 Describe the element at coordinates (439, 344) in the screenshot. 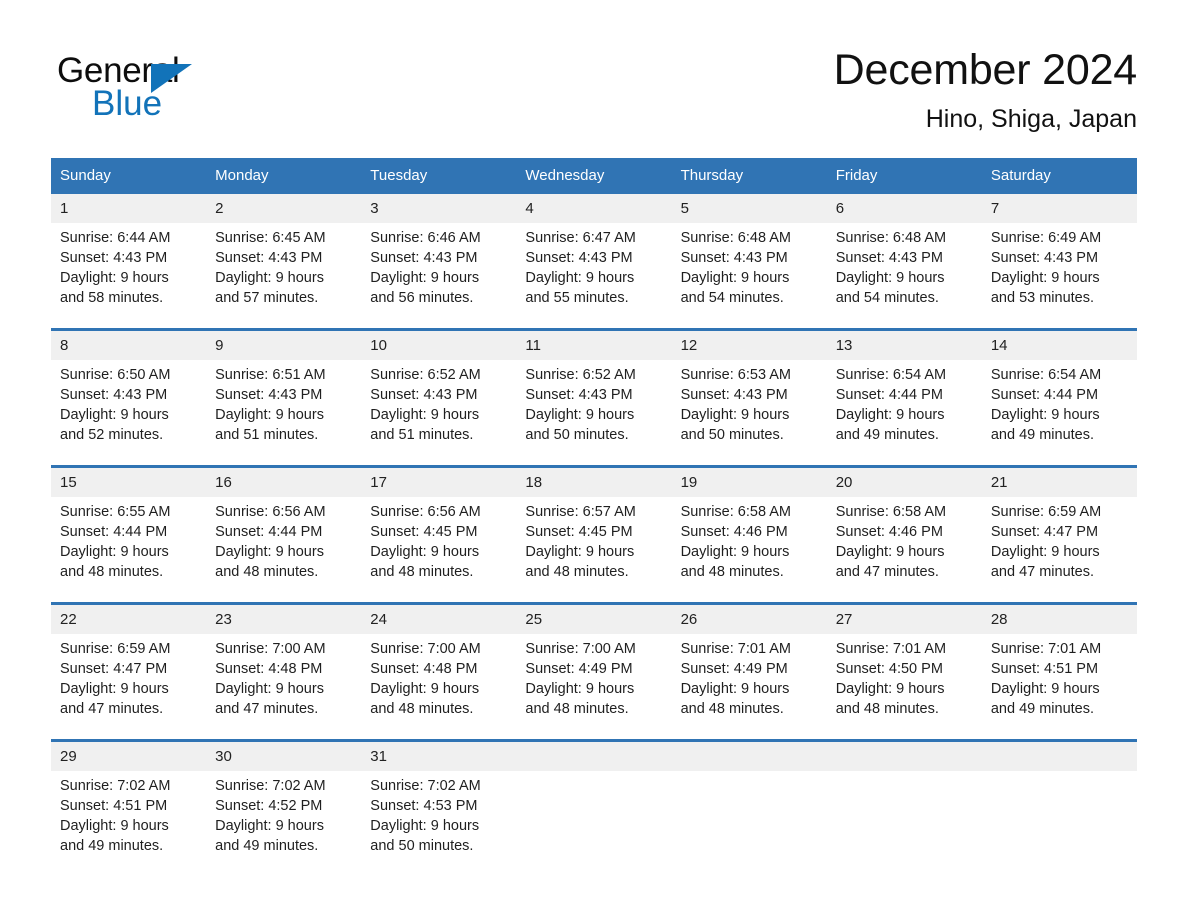

I see `calendar-day-number: 10` at that location.